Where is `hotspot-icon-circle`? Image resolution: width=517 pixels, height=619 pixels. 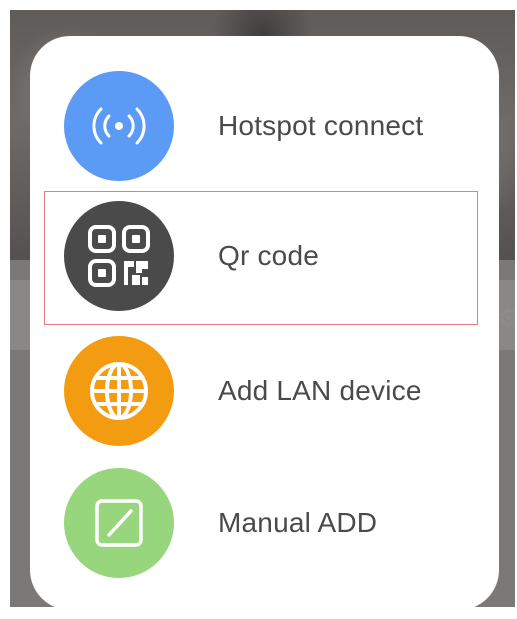 hotspot-icon-circle is located at coordinates (119, 126).